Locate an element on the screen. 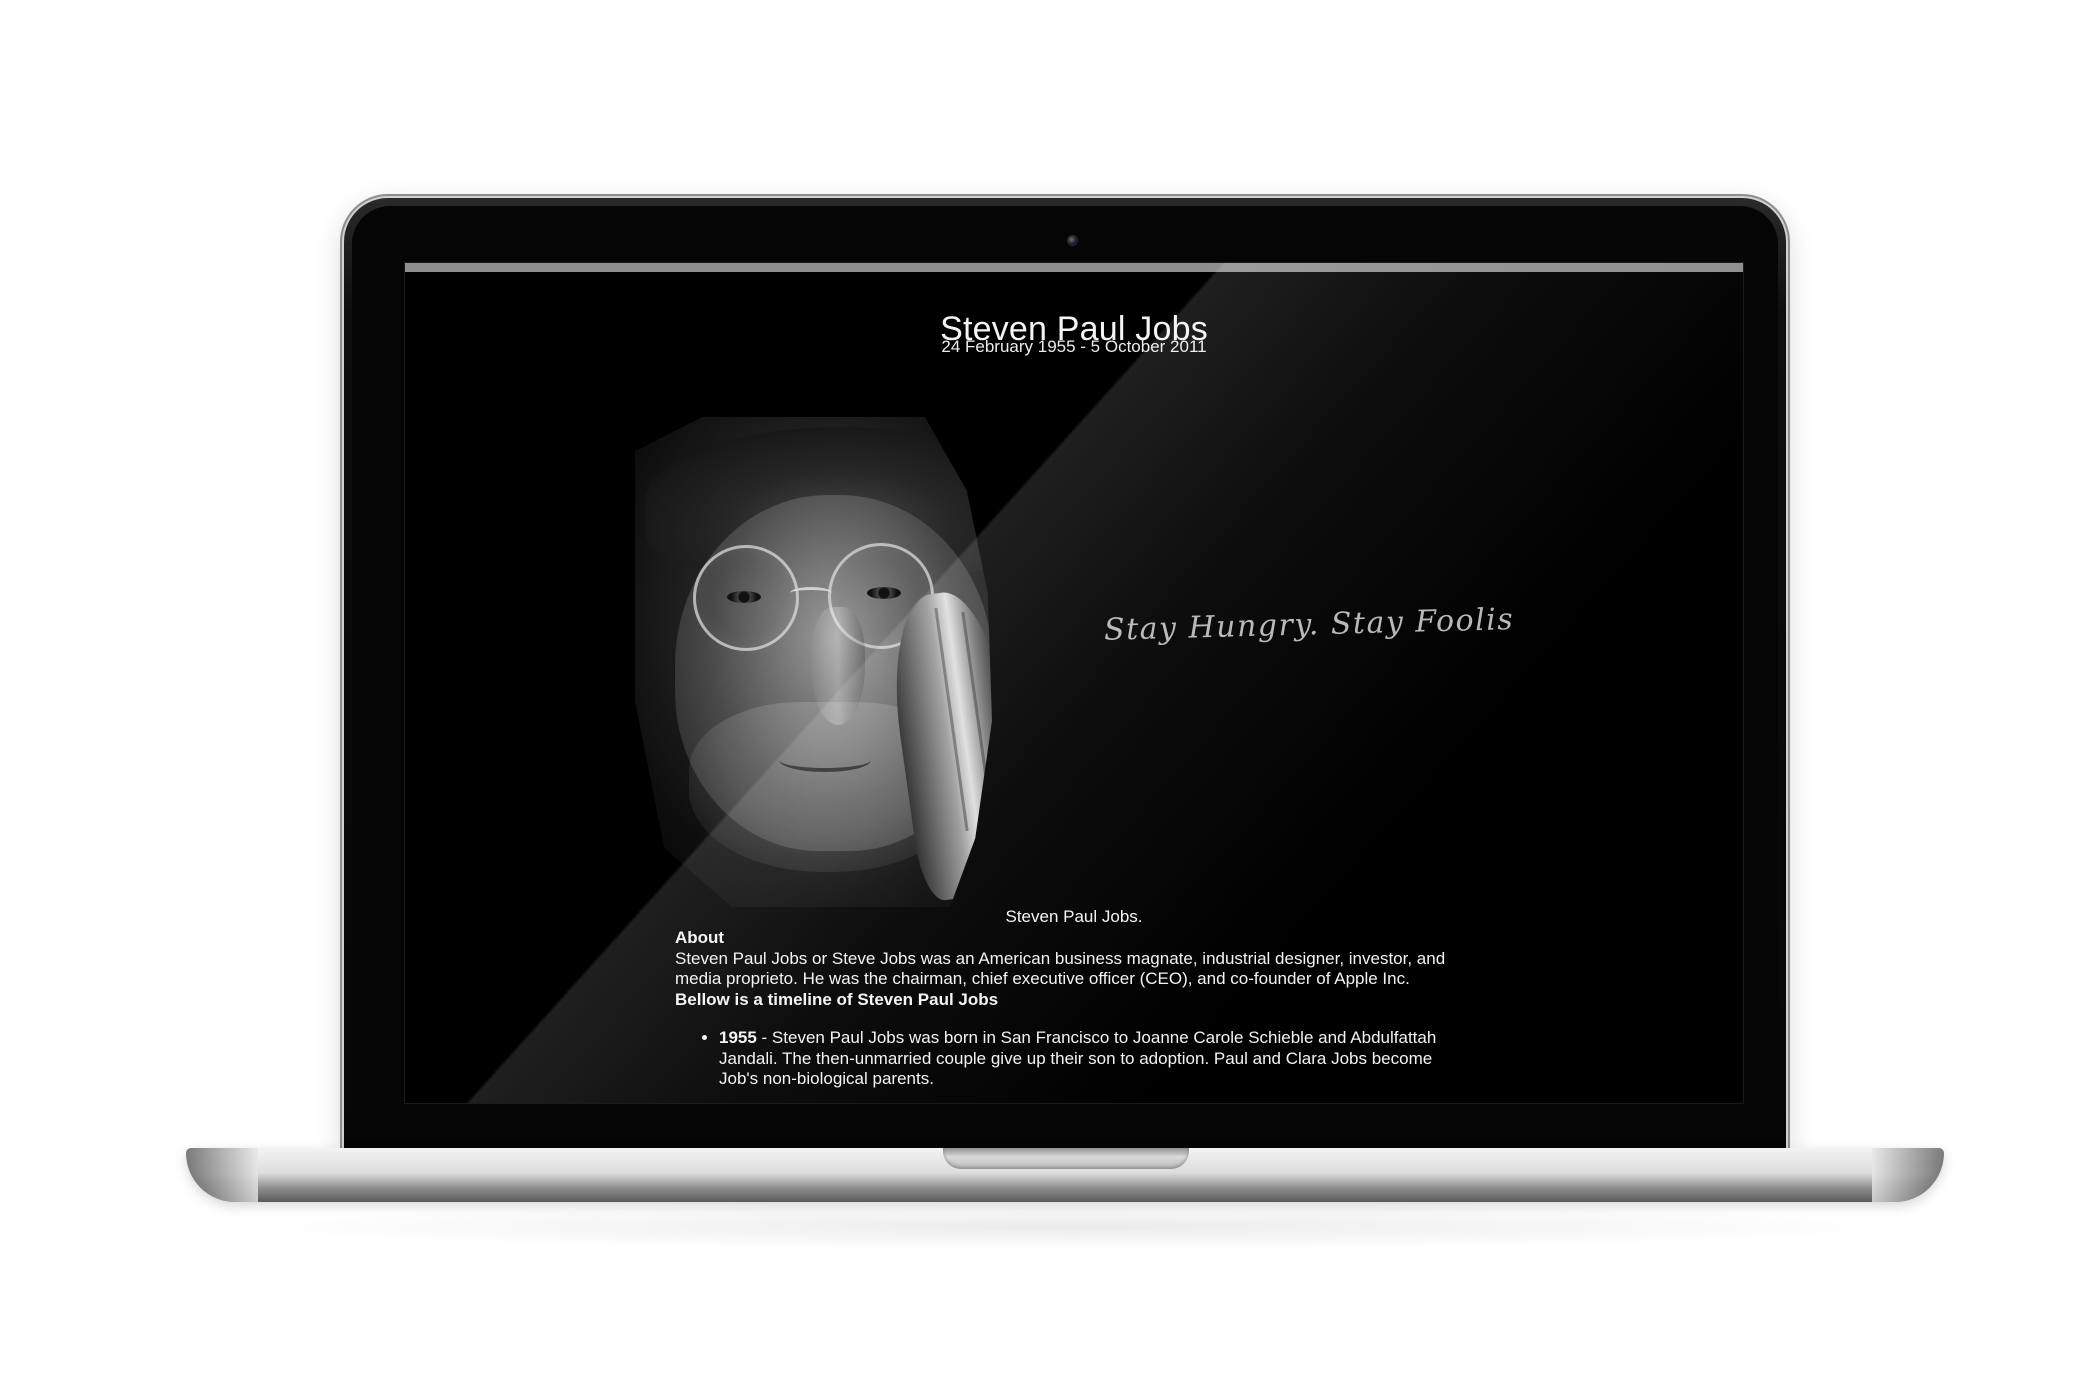  mouth is located at coordinates (825, 760).